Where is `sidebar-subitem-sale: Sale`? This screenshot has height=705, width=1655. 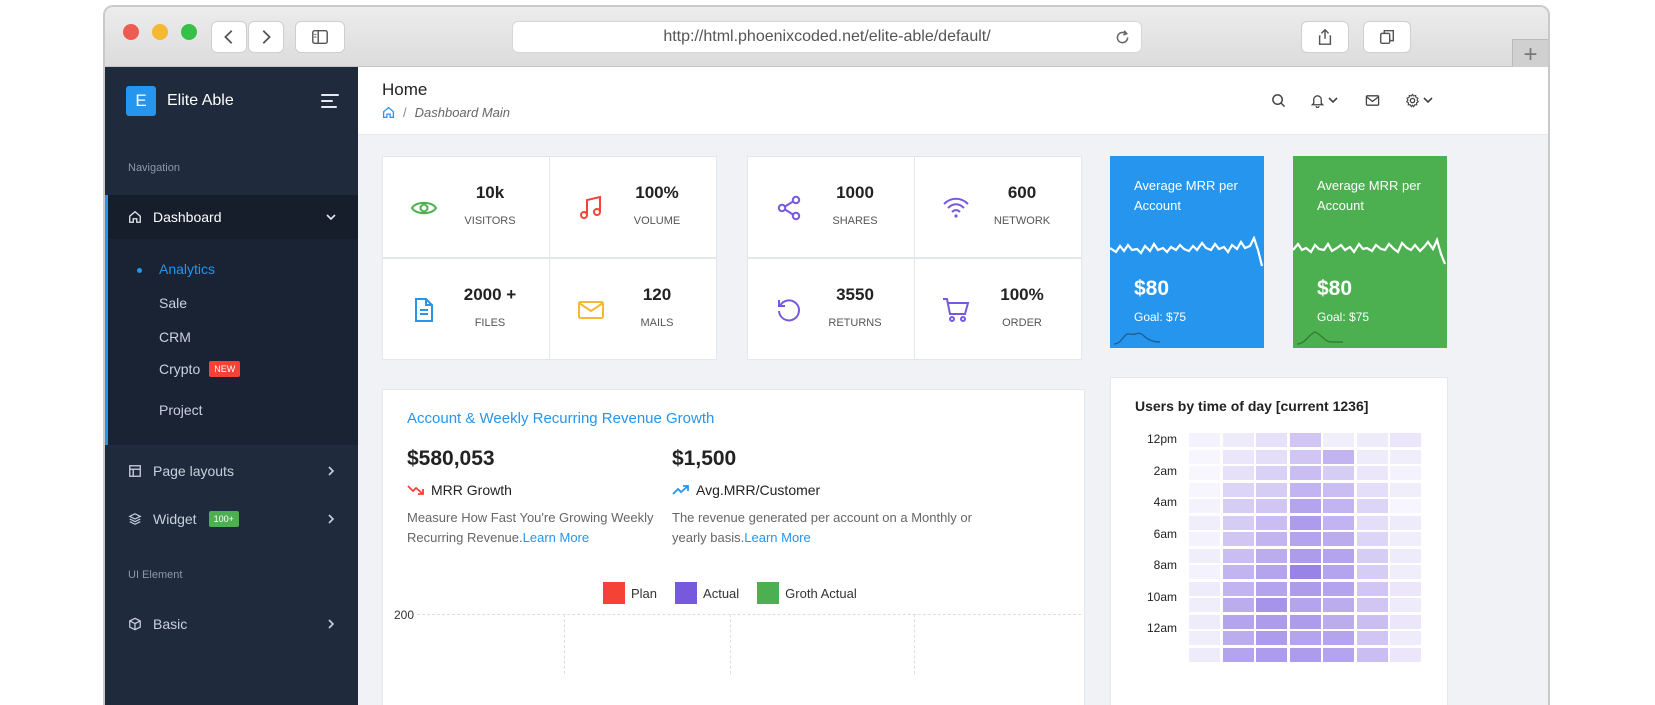
sidebar-subitem-sale: Sale is located at coordinates (173, 303).